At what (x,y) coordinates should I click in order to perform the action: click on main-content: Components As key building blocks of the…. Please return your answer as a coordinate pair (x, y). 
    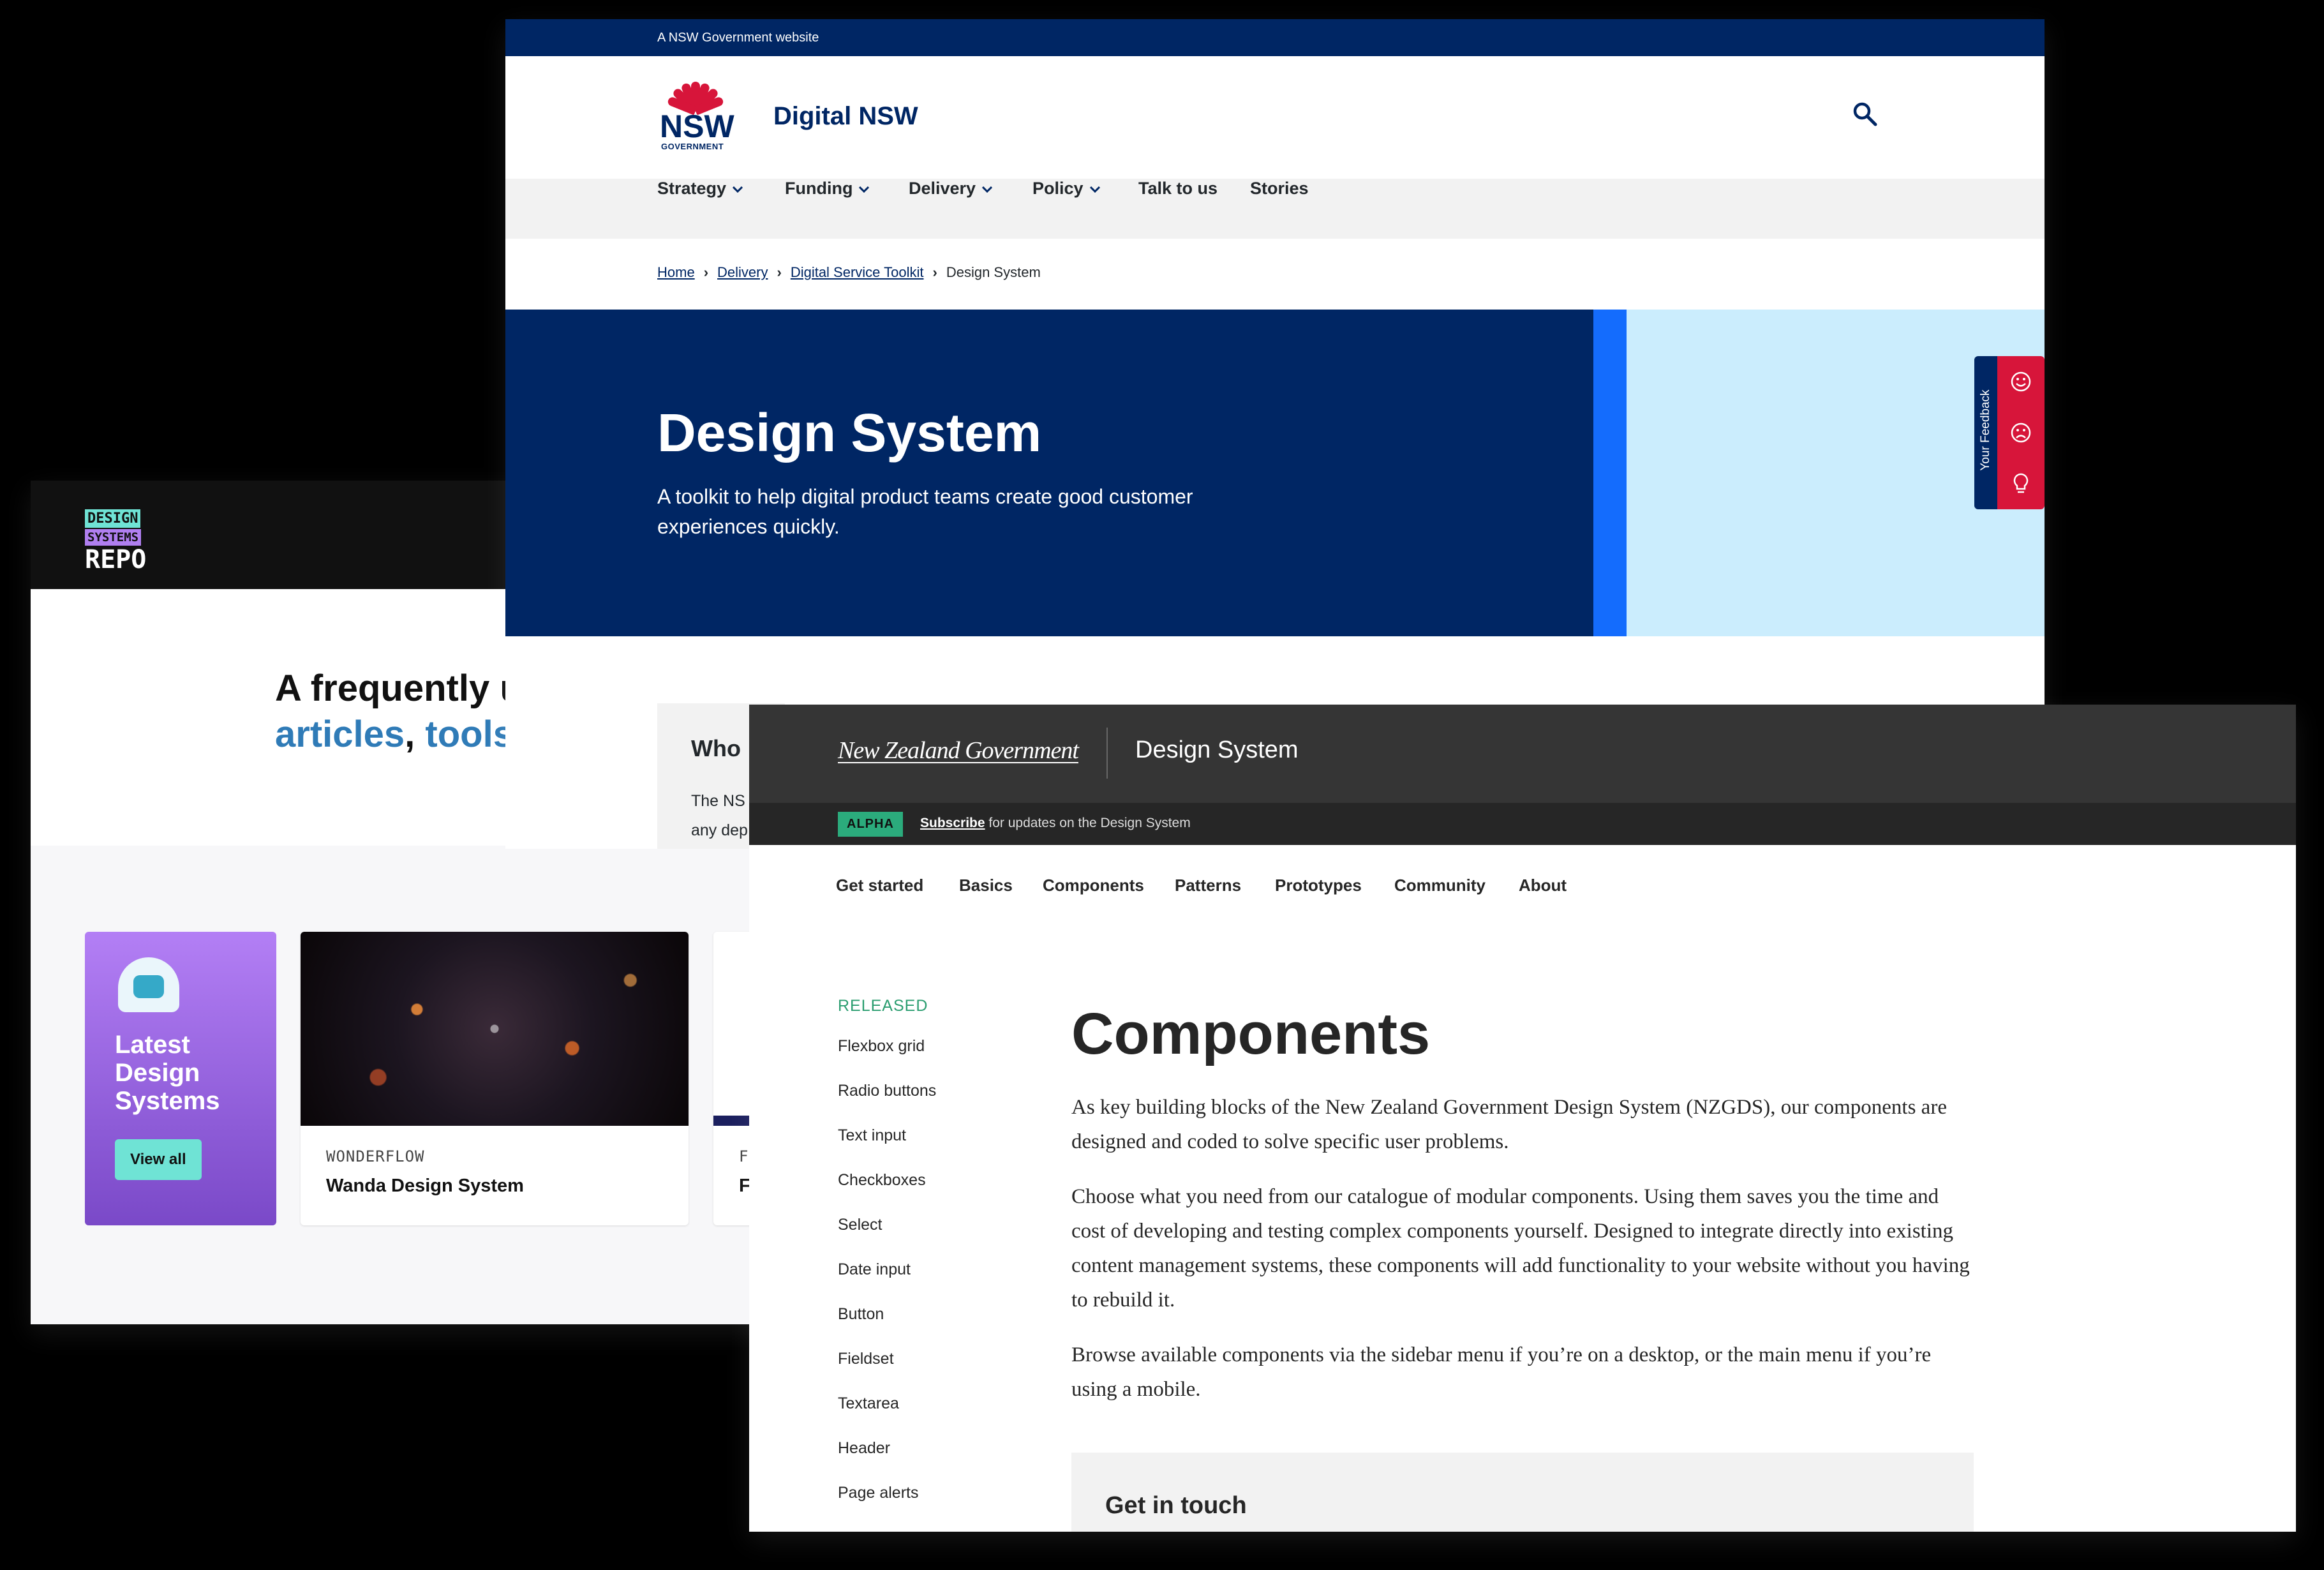
    Looking at the image, I should click on (1521, 1202).